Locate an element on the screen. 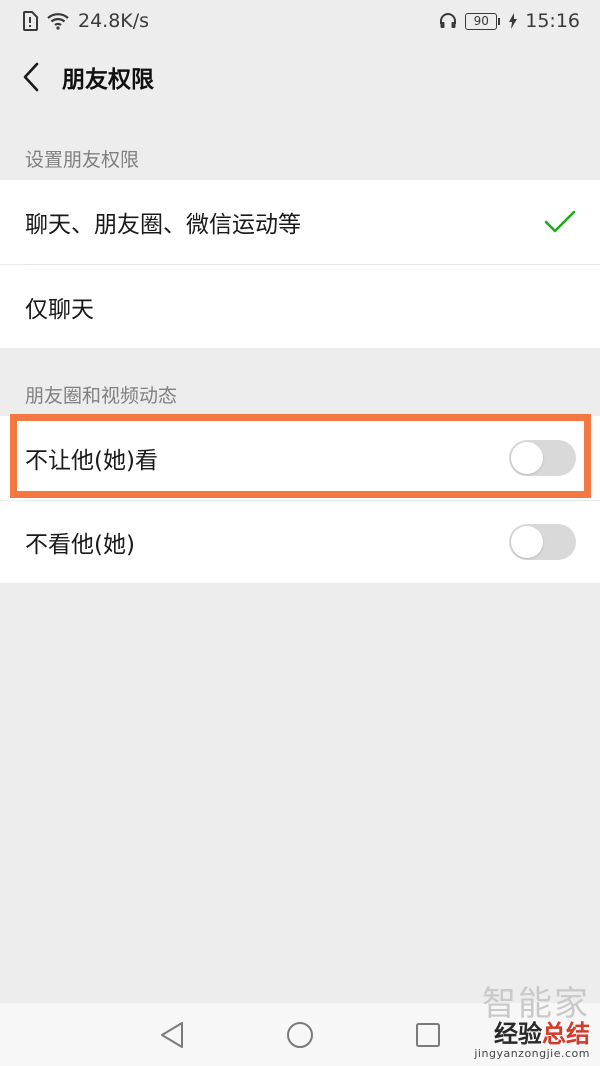 This screenshot has width=600, height=1066. battery-icon: 90 is located at coordinates (483, 21).